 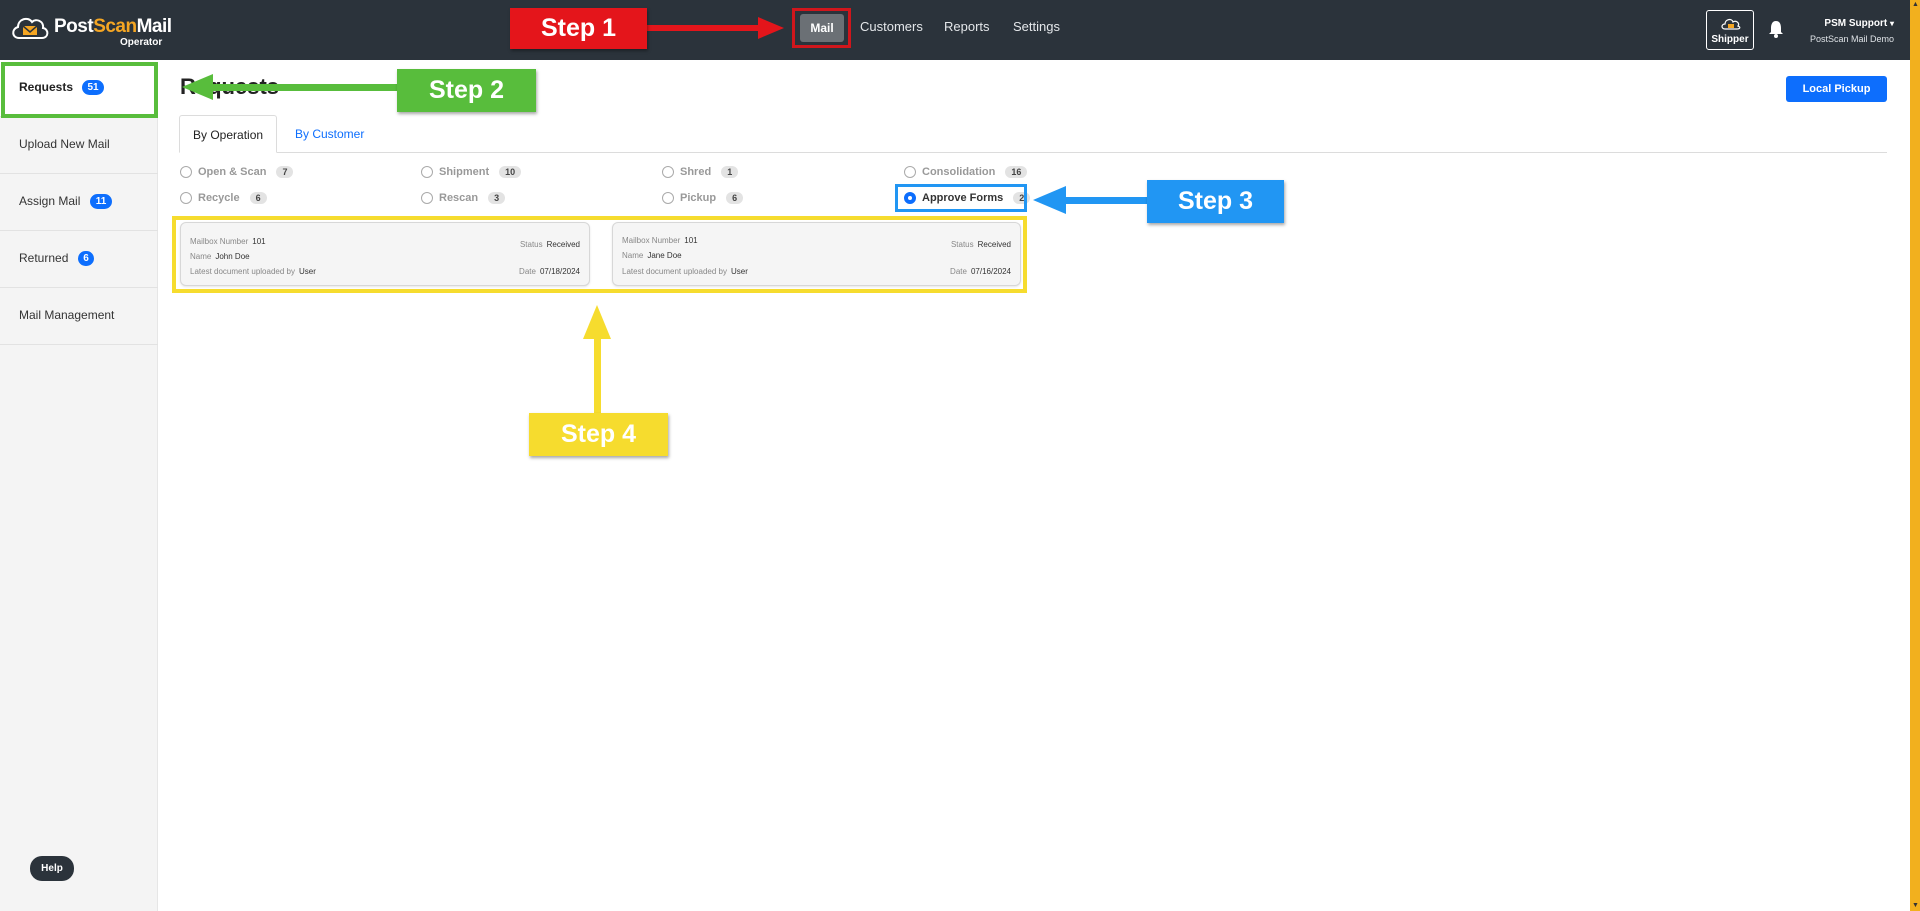 What do you see at coordinates (290, 87) in the screenshot?
I see `step2-arrow-icon` at bounding box center [290, 87].